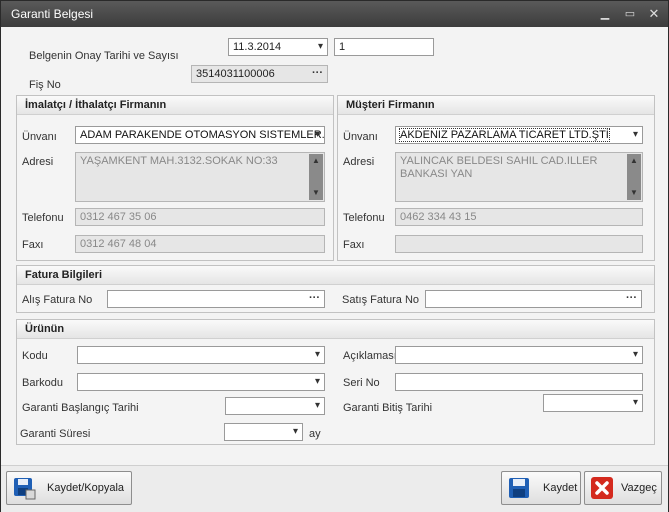 The image size is (669, 512). Describe the element at coordinates (275, 406) in the screenshot. I see `garanti-baslangic-picker` at that location.